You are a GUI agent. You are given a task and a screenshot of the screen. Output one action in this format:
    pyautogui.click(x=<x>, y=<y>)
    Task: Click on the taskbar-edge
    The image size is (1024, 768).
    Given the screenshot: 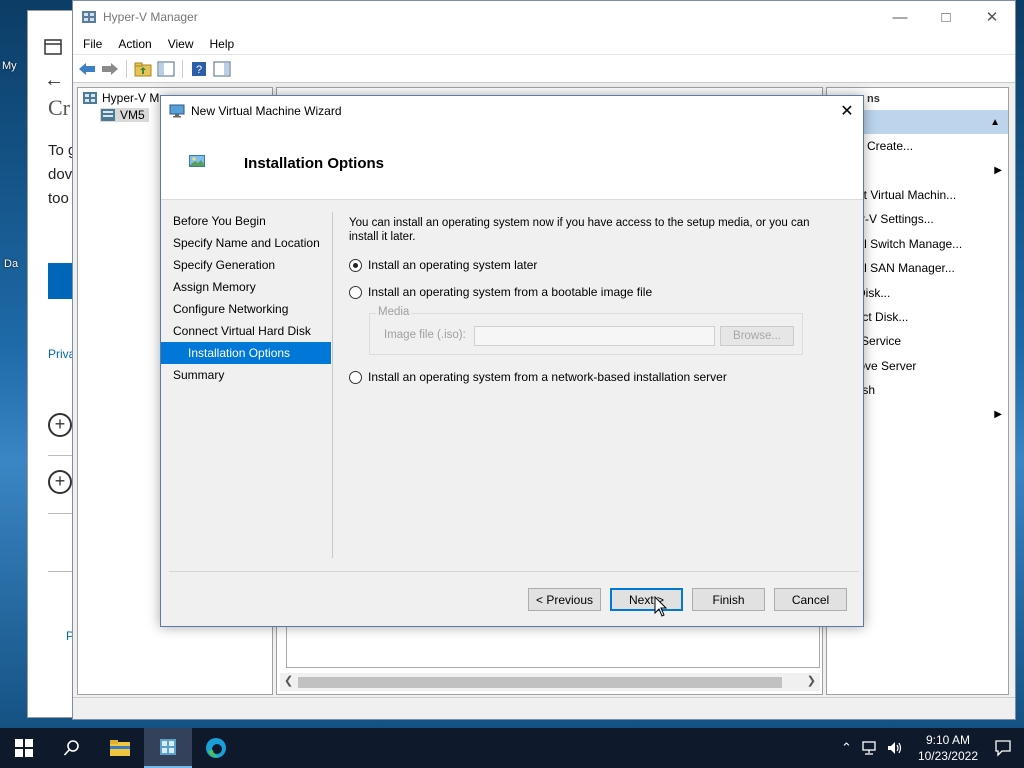 What is the action you would take?
    pyautogui.click(x=216, y=748)
    